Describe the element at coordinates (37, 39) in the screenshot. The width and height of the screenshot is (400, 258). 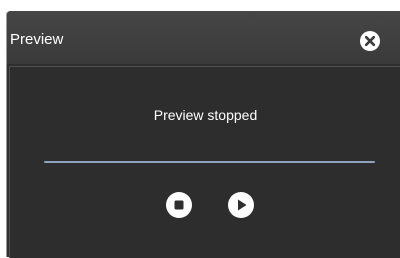
I see `window-title: Preview` at that location.